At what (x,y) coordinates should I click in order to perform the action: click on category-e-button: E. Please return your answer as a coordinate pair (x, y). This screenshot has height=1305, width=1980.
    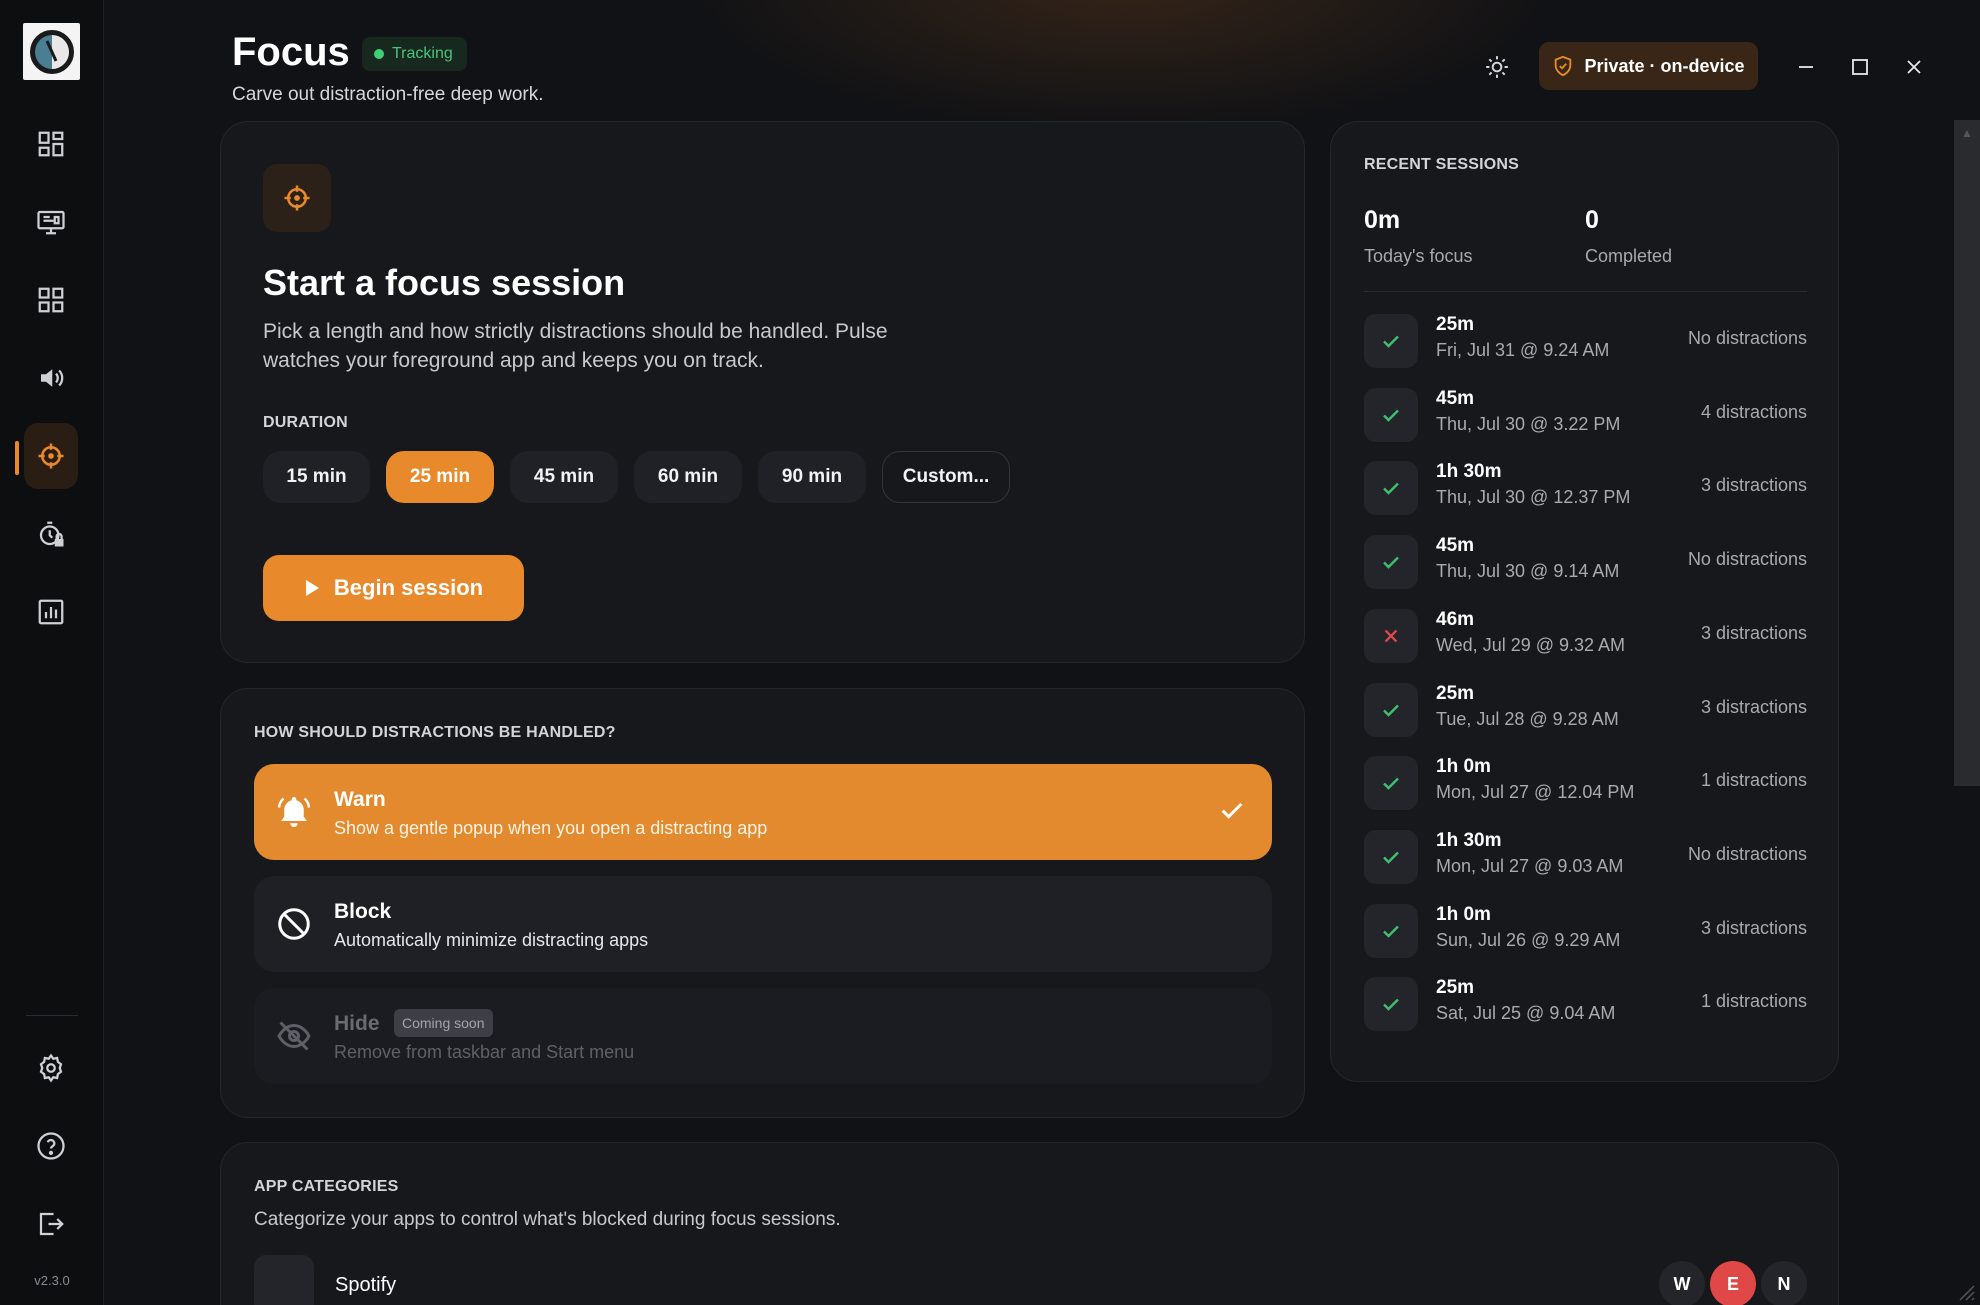
    Looking at the image, I should click on (1733, 1283).